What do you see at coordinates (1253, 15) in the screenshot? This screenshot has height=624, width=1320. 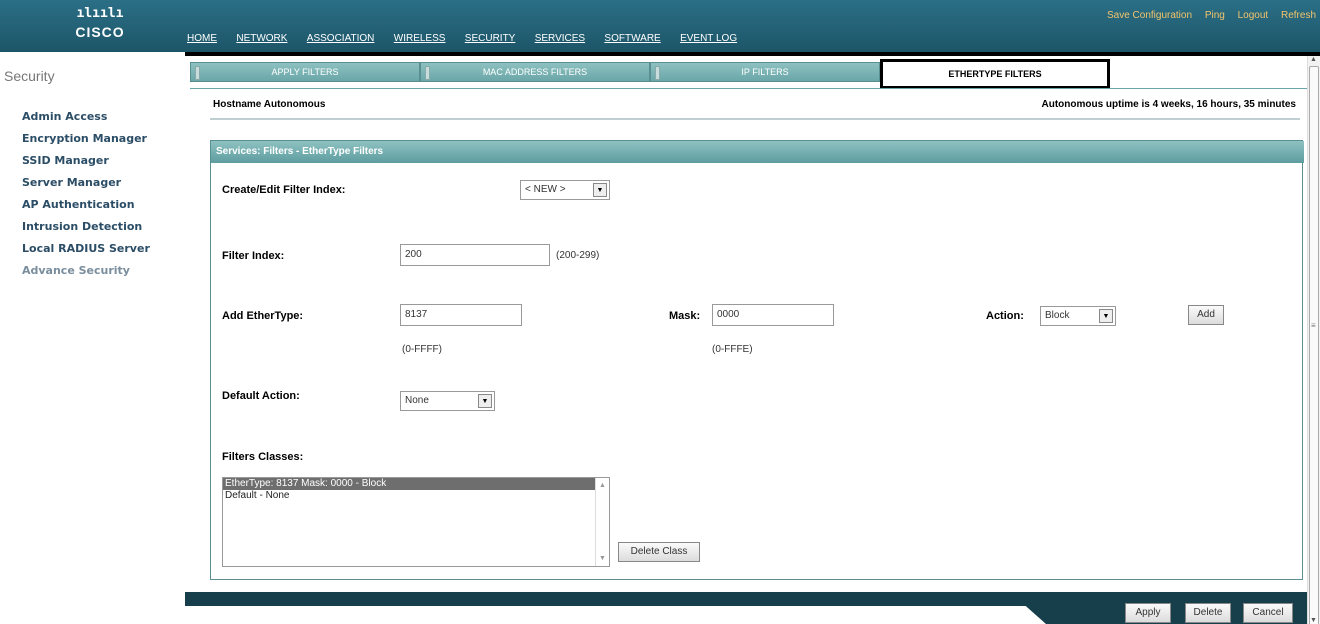 I see `logout-link: Logout` at bounding box center [1253, 15].